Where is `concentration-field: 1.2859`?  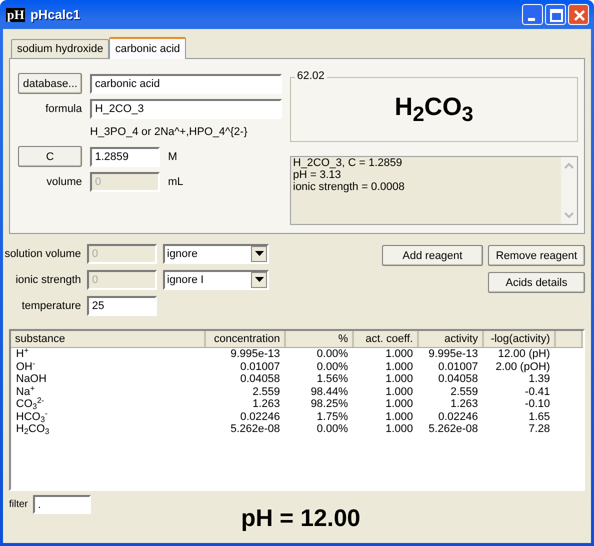 concentration-field: 1.2859 is located at coordinates (125, 156).